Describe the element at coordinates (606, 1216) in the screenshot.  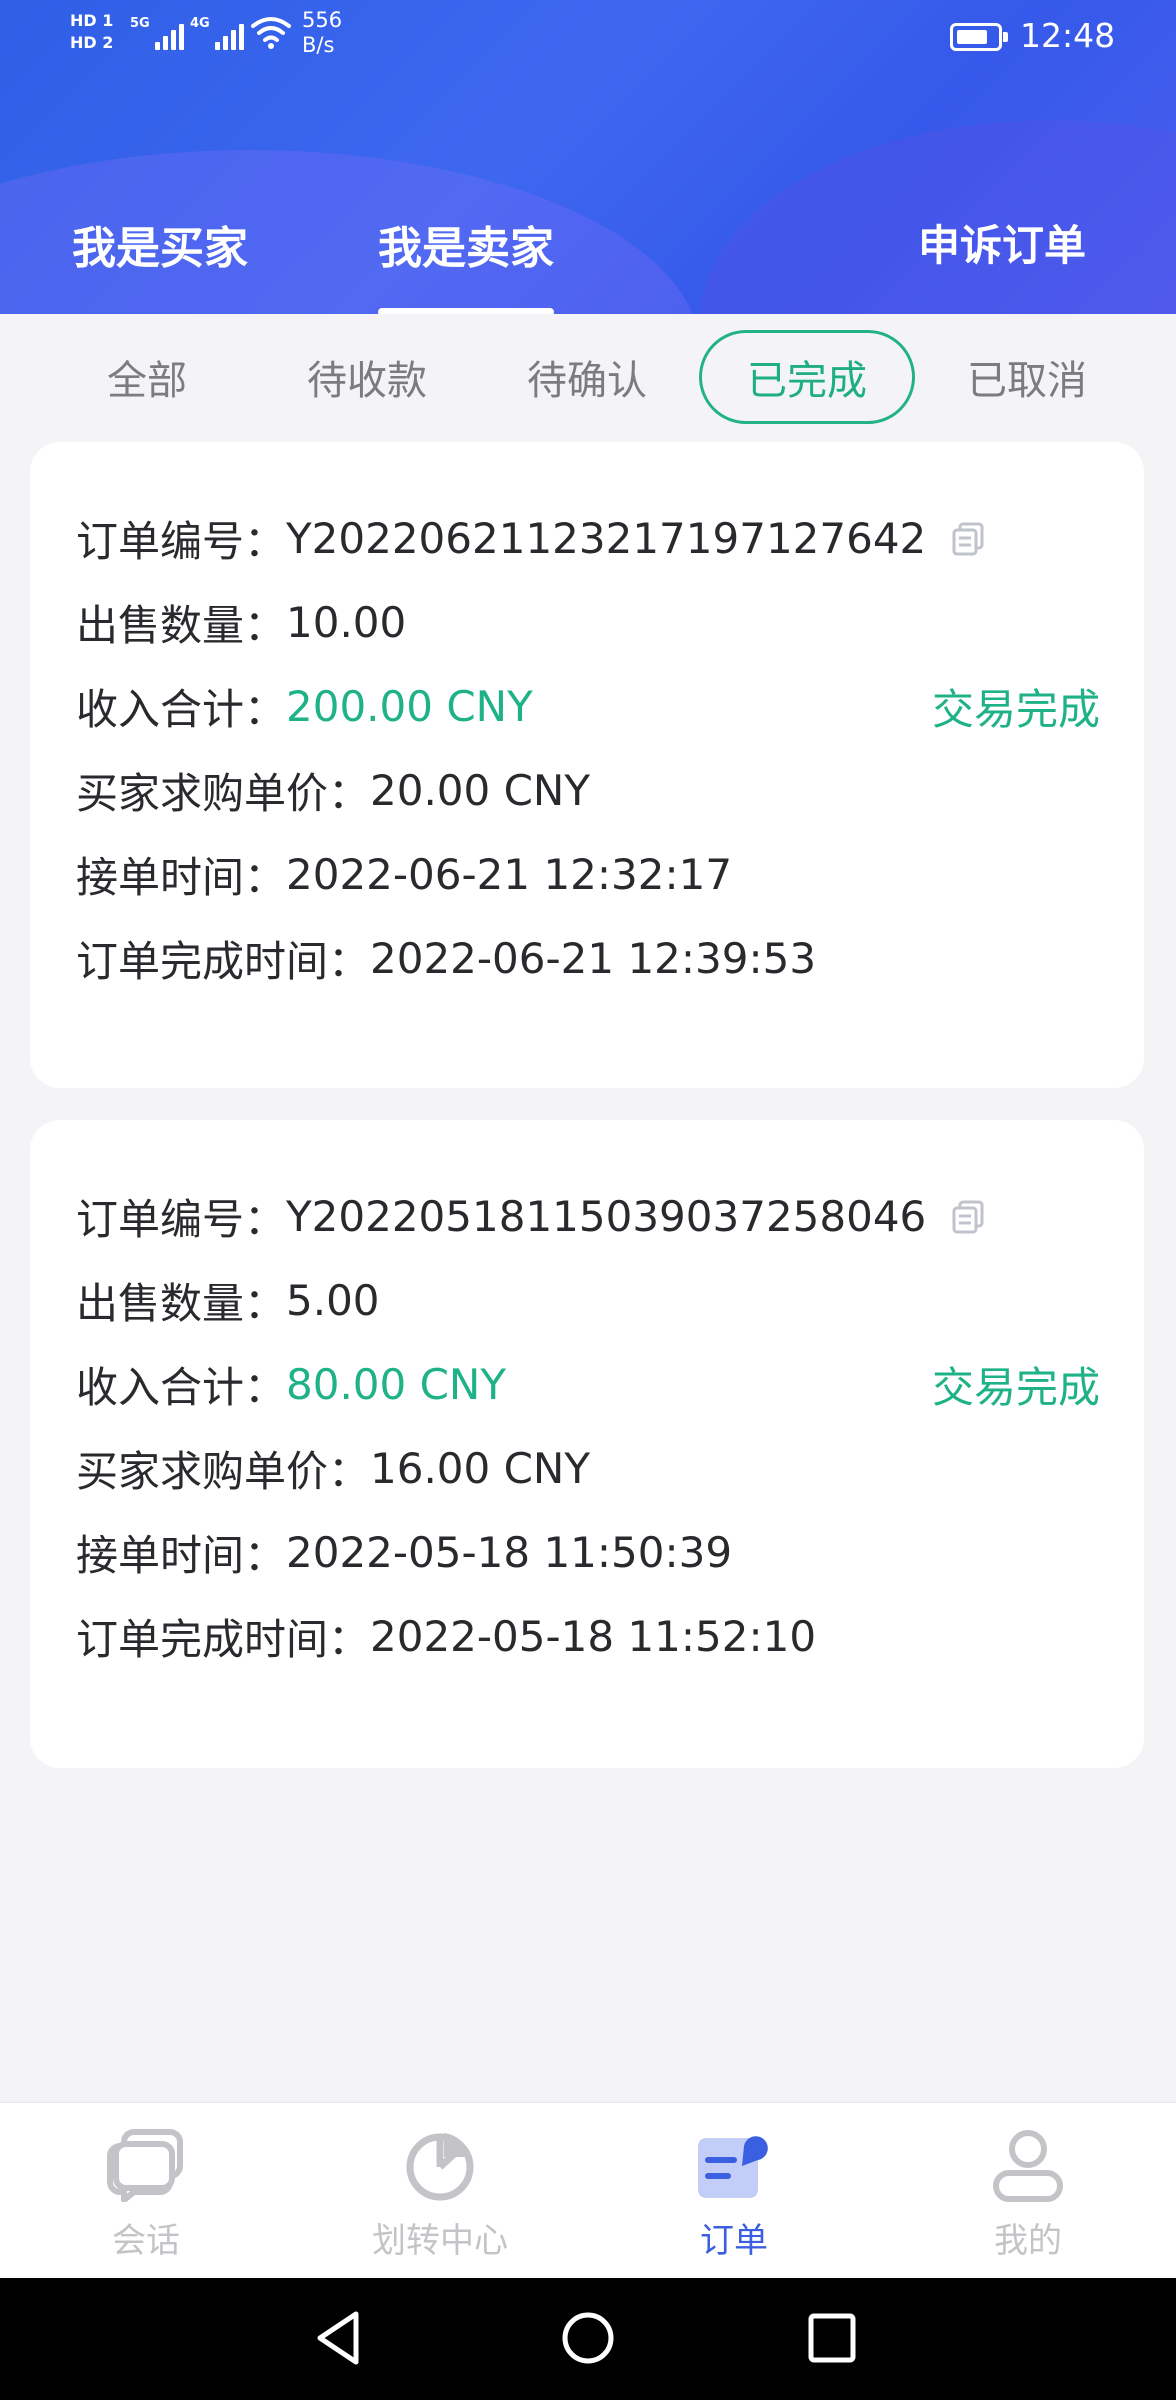
I see `order-number-value: Y20220518115039037258046` at that location.